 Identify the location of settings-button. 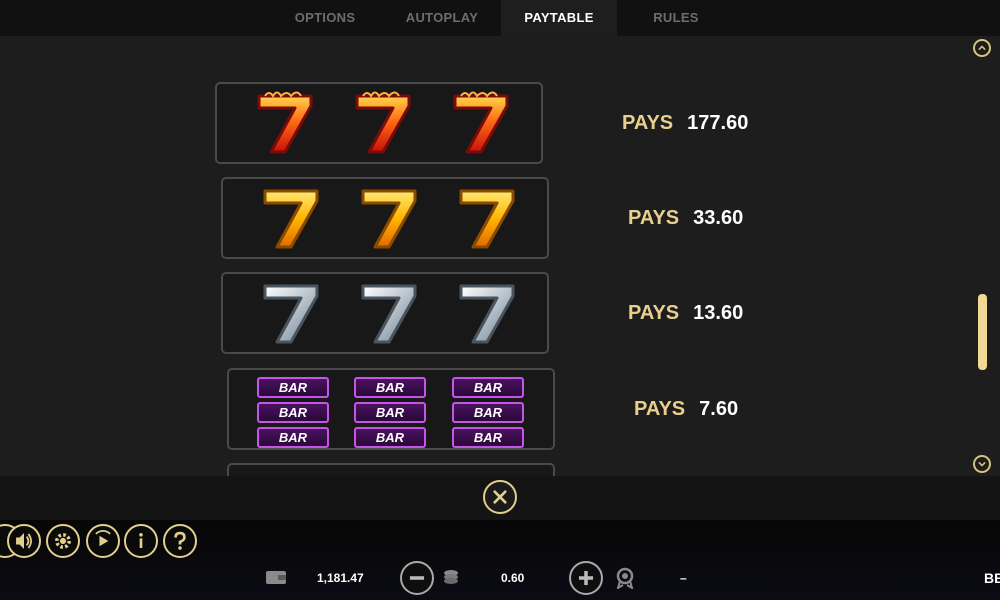
(63, 541).